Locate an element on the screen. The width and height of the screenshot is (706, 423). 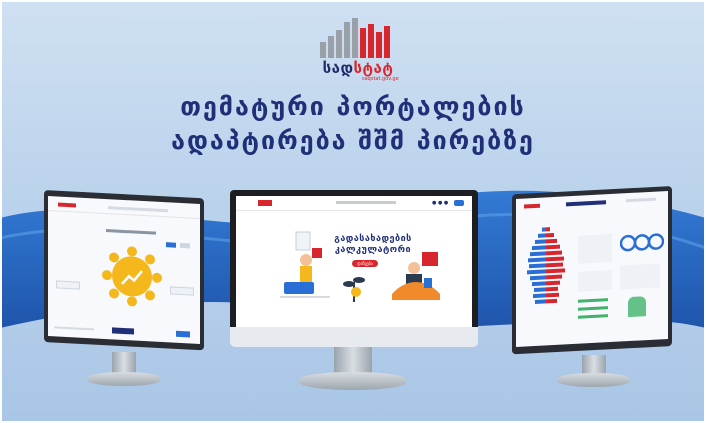
bar-chart-logo-icon is located at coordinates (355, 38).